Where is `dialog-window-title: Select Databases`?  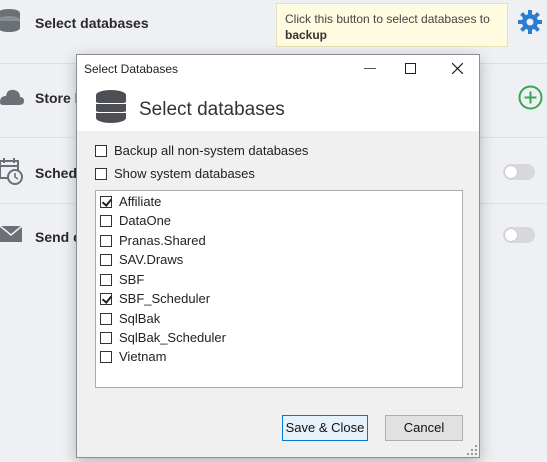 dialog-window-title: Select Databases is located at coordinates (131, 69).